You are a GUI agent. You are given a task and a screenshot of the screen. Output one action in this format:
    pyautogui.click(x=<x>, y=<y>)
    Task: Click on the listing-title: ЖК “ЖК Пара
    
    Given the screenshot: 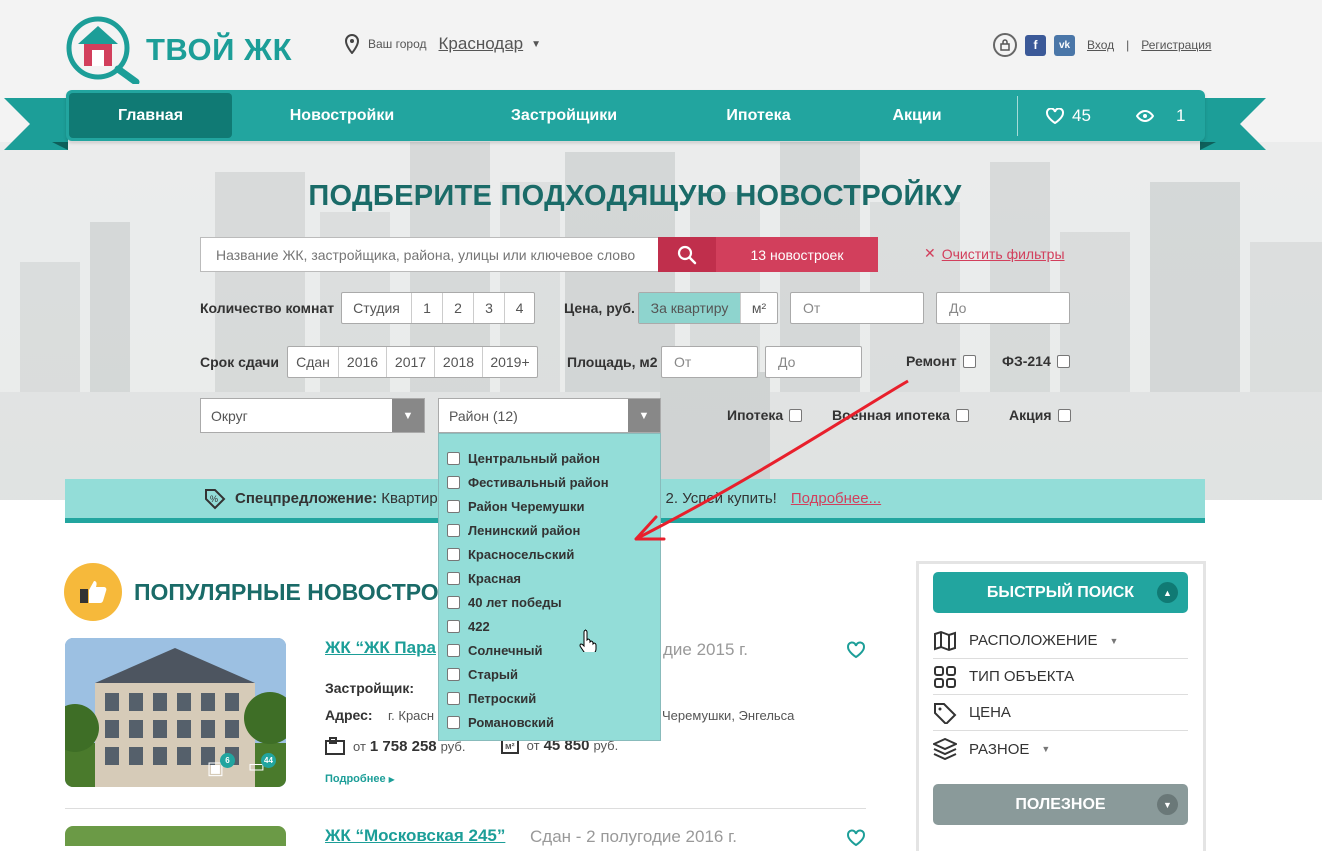 What is the action you would take?
    pyautogui.click(x=380, y=648)
    